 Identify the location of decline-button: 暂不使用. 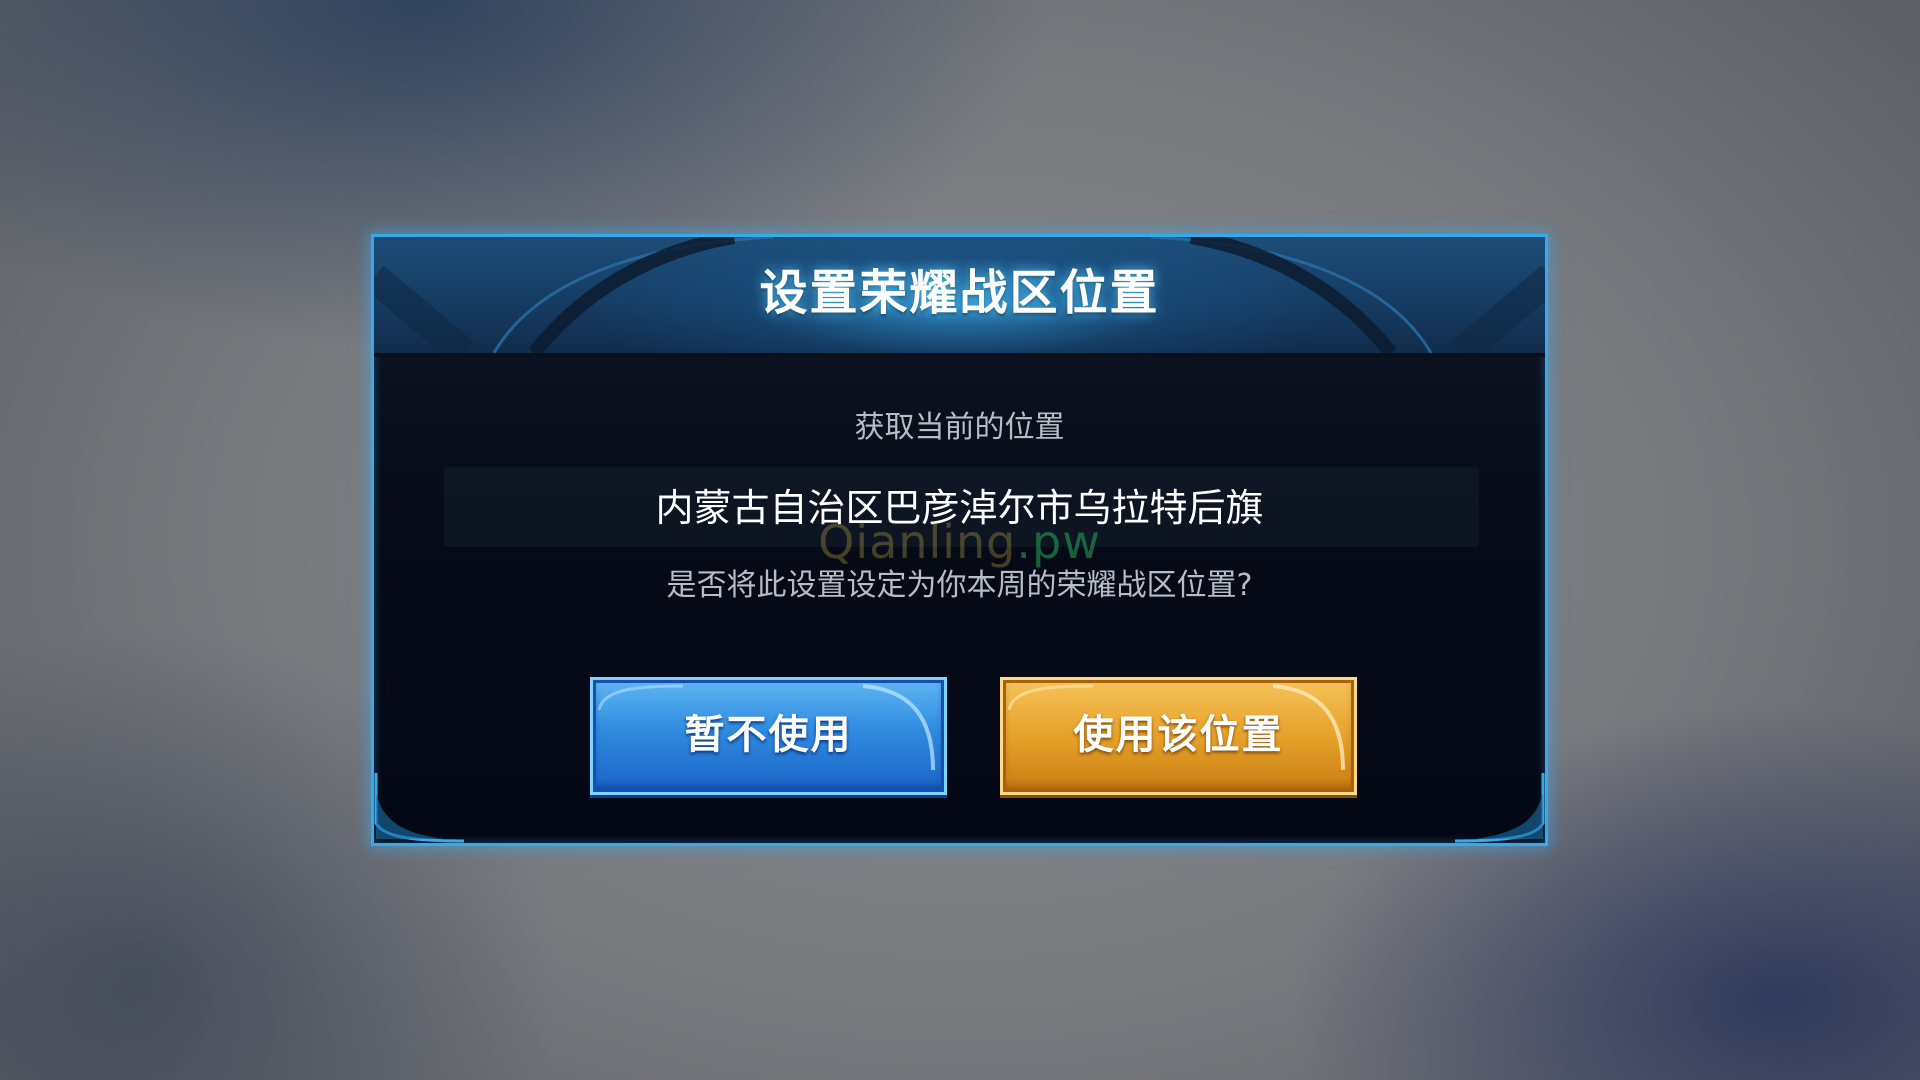
(768, 736).